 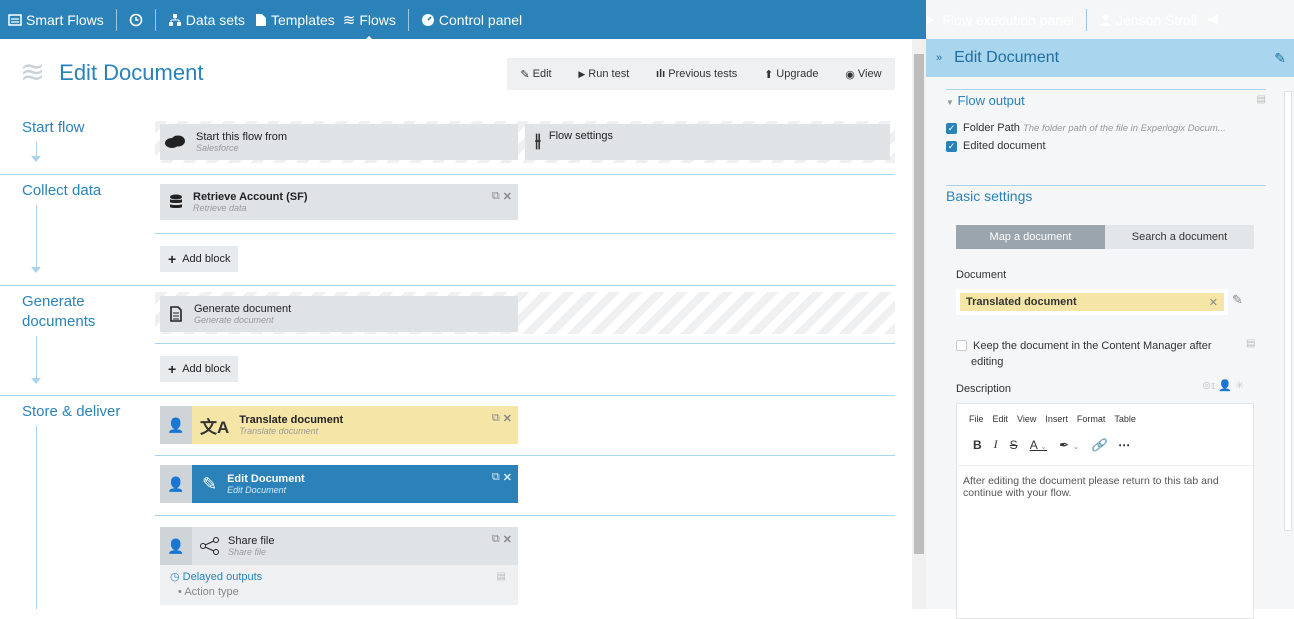 What do you see at coordinates (1125, 419) in the screenshot?
I see `menu-table: Table` at bounding box center [1125, 419].